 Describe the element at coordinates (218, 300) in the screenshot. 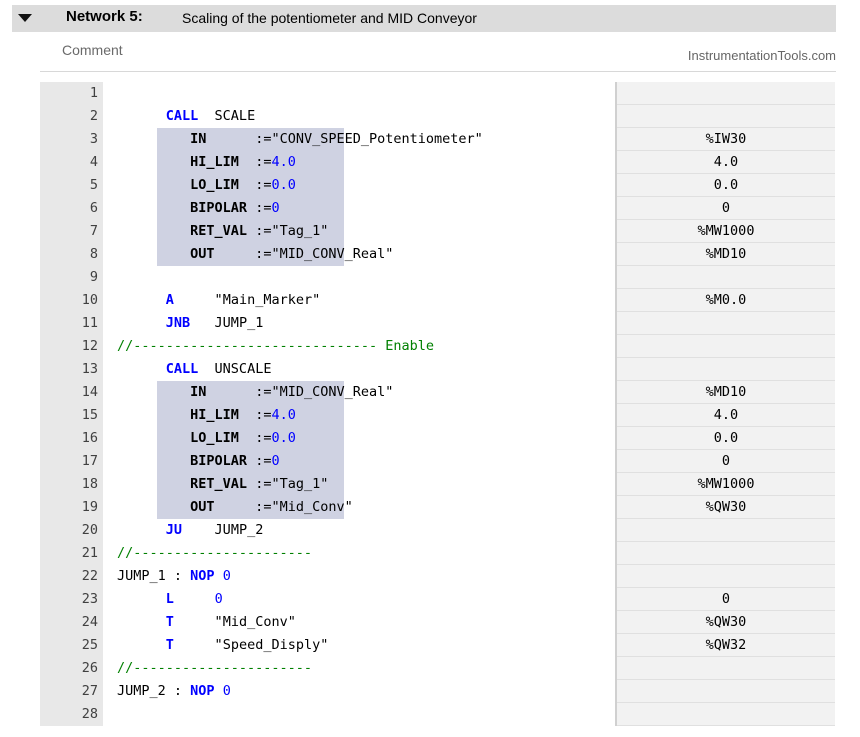

I see `code-text: A "Main_Marker"` at that location.